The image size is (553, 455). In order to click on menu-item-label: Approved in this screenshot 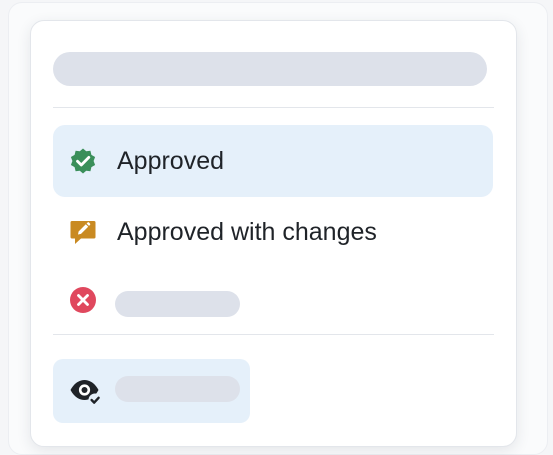, I will do `click(171, 161)`.